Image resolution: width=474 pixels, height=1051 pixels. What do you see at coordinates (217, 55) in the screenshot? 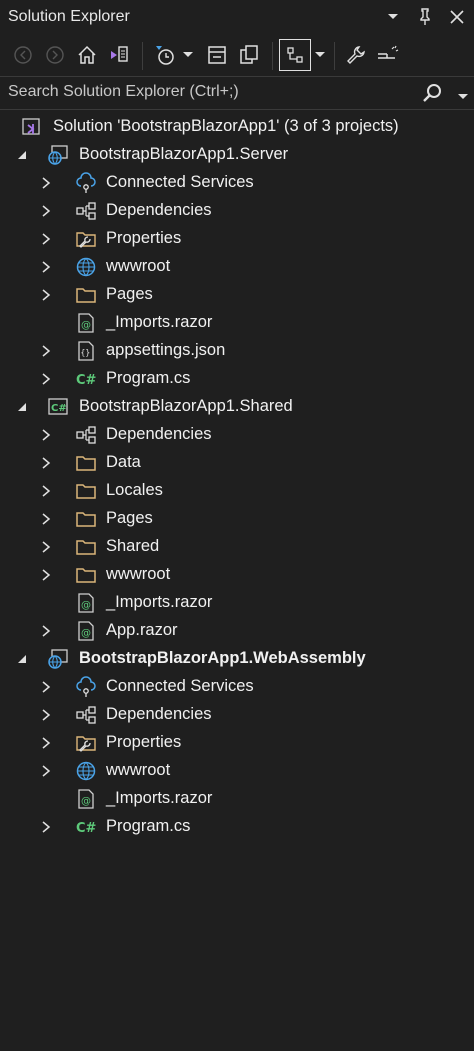
I see `collapse-all-icon` at bounding box center [217, 55].